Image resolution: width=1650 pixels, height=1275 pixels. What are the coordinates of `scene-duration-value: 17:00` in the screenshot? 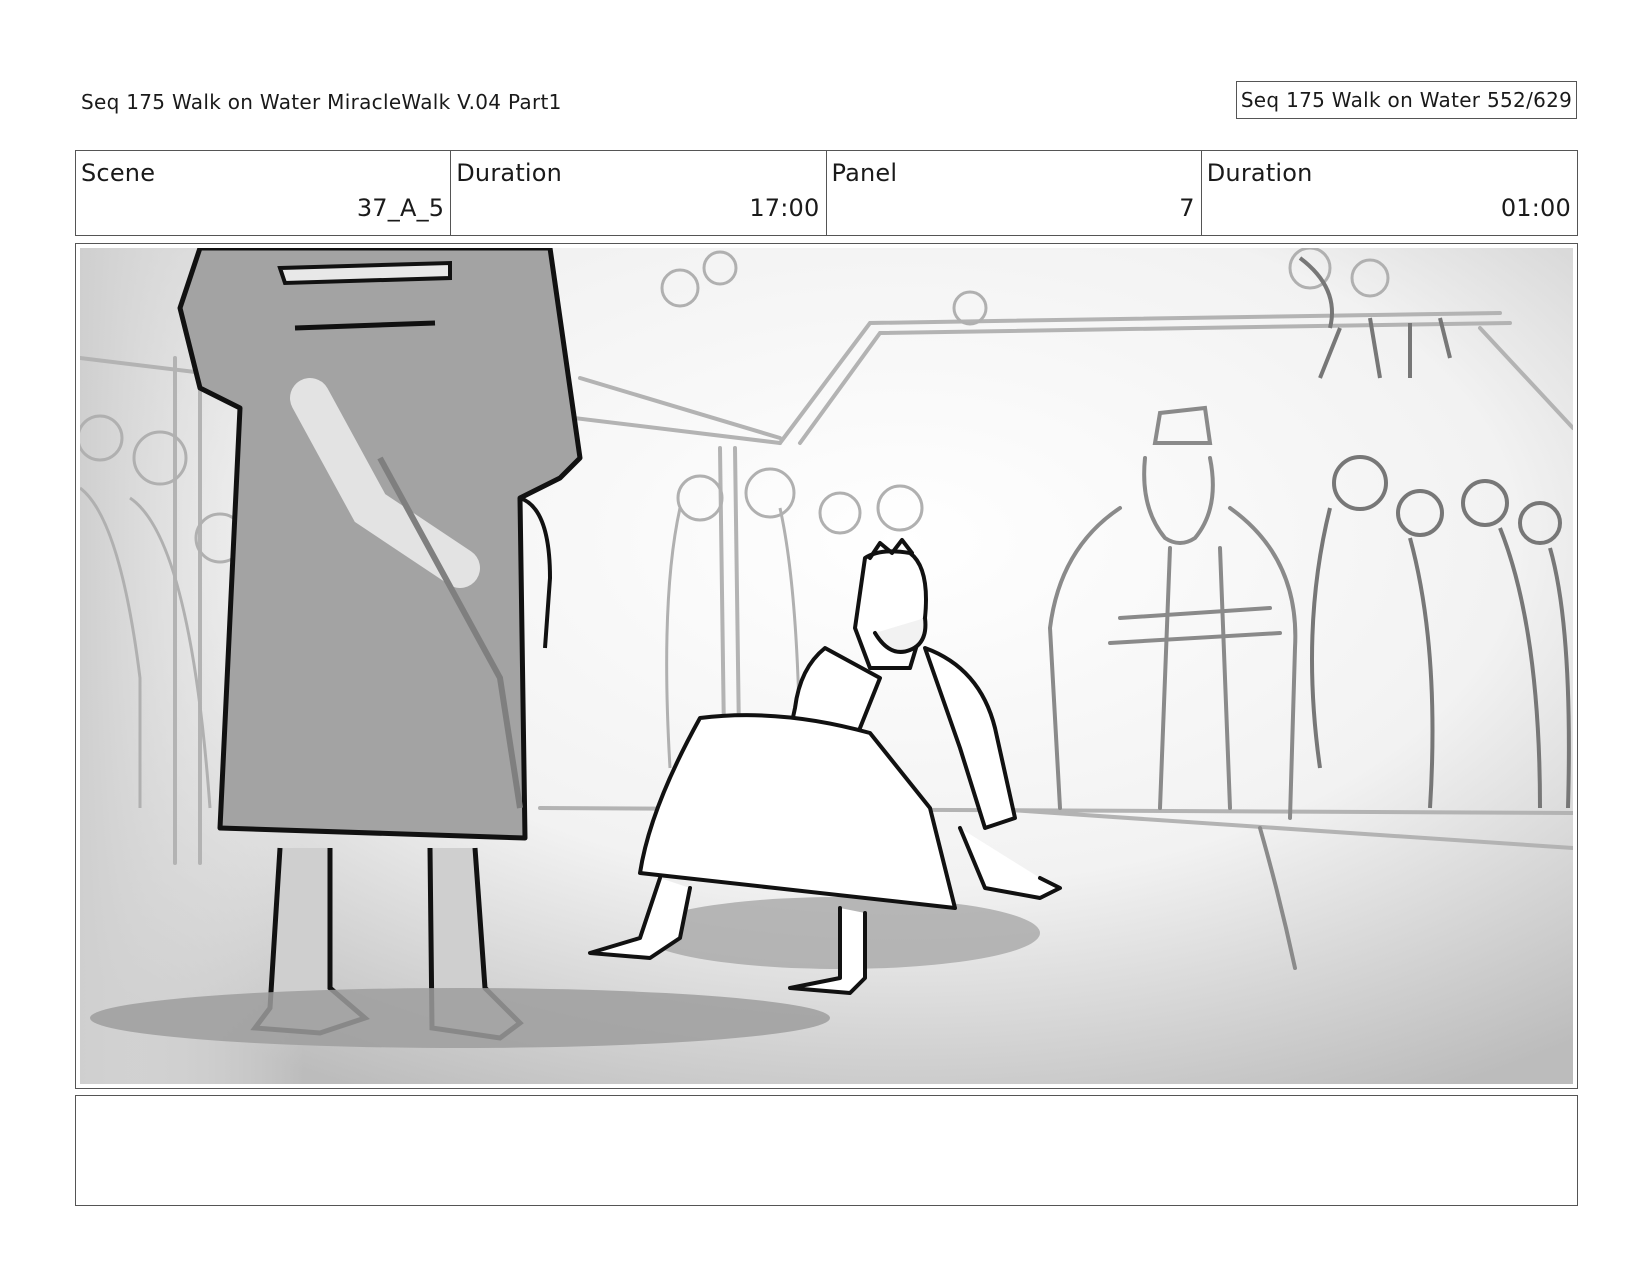 It's located at (784, 208).